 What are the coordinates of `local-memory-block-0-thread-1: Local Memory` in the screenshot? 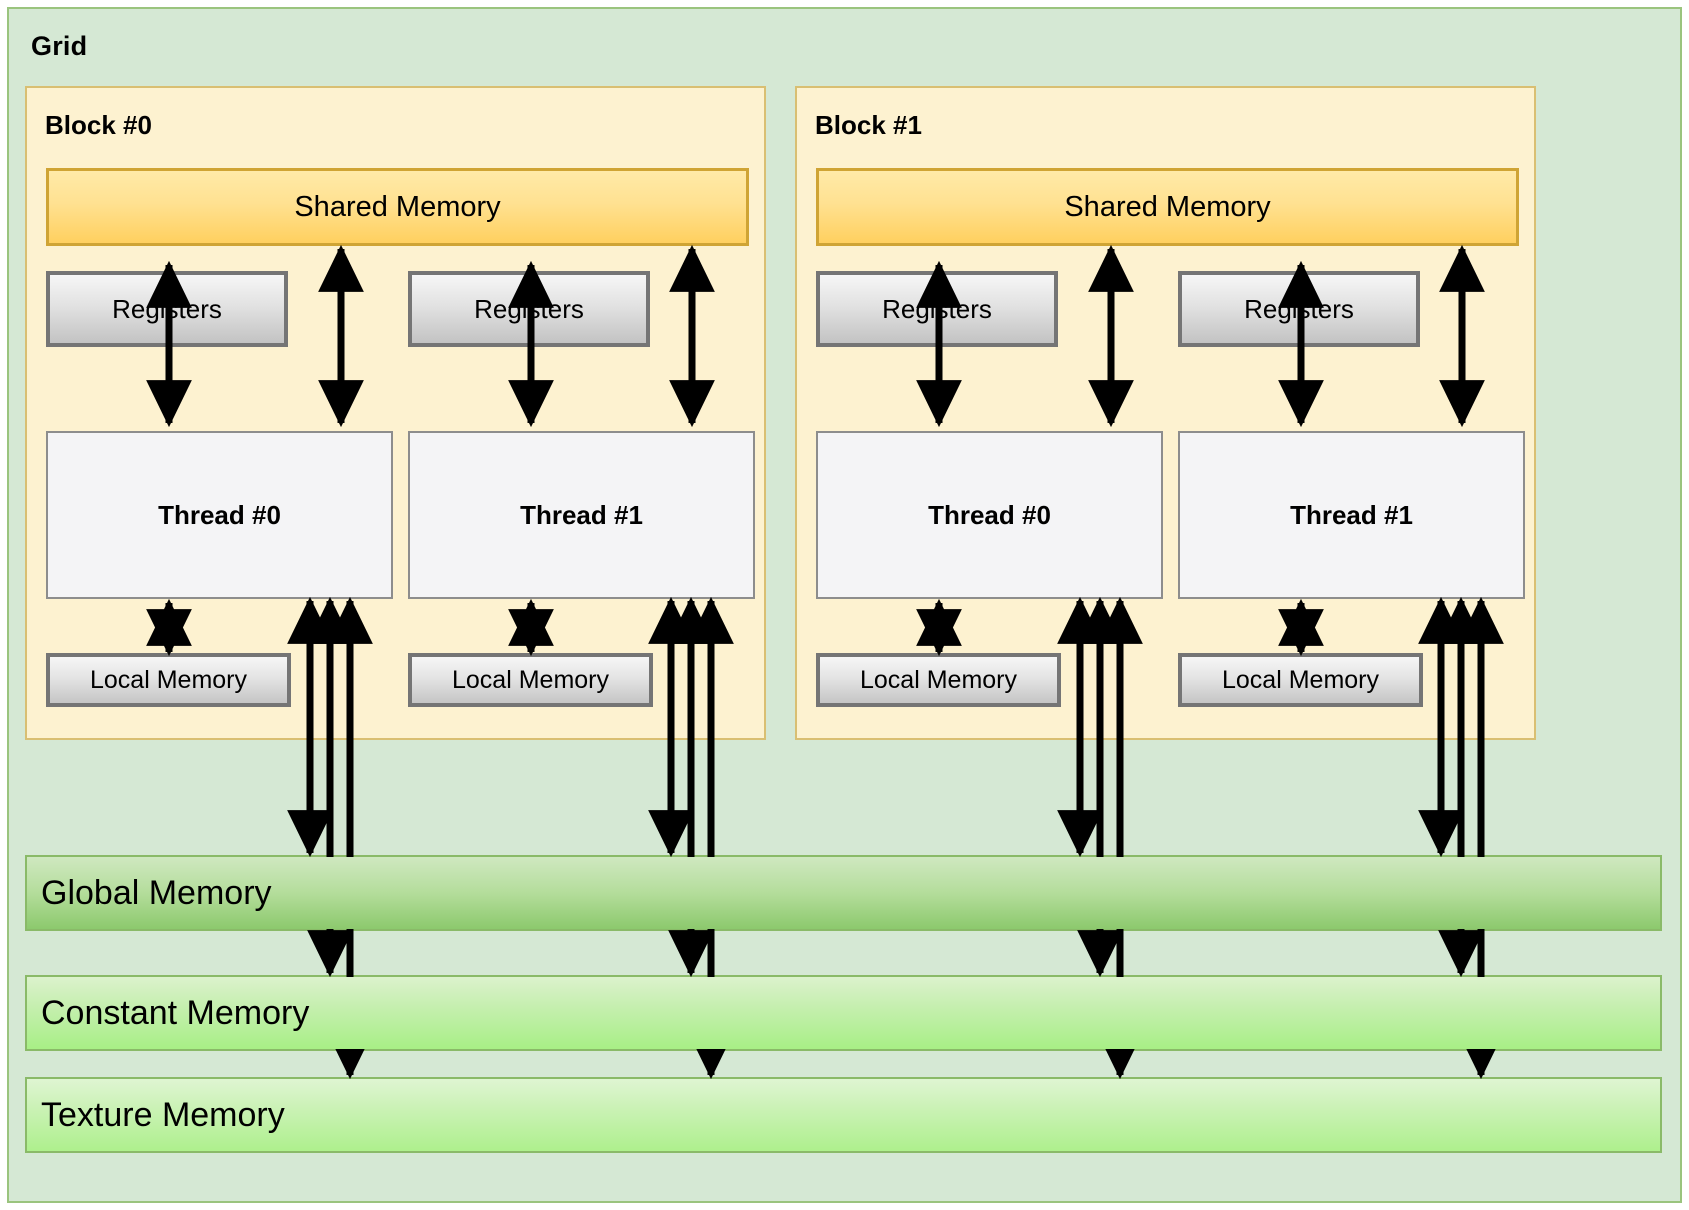 It's located at (530, 680).